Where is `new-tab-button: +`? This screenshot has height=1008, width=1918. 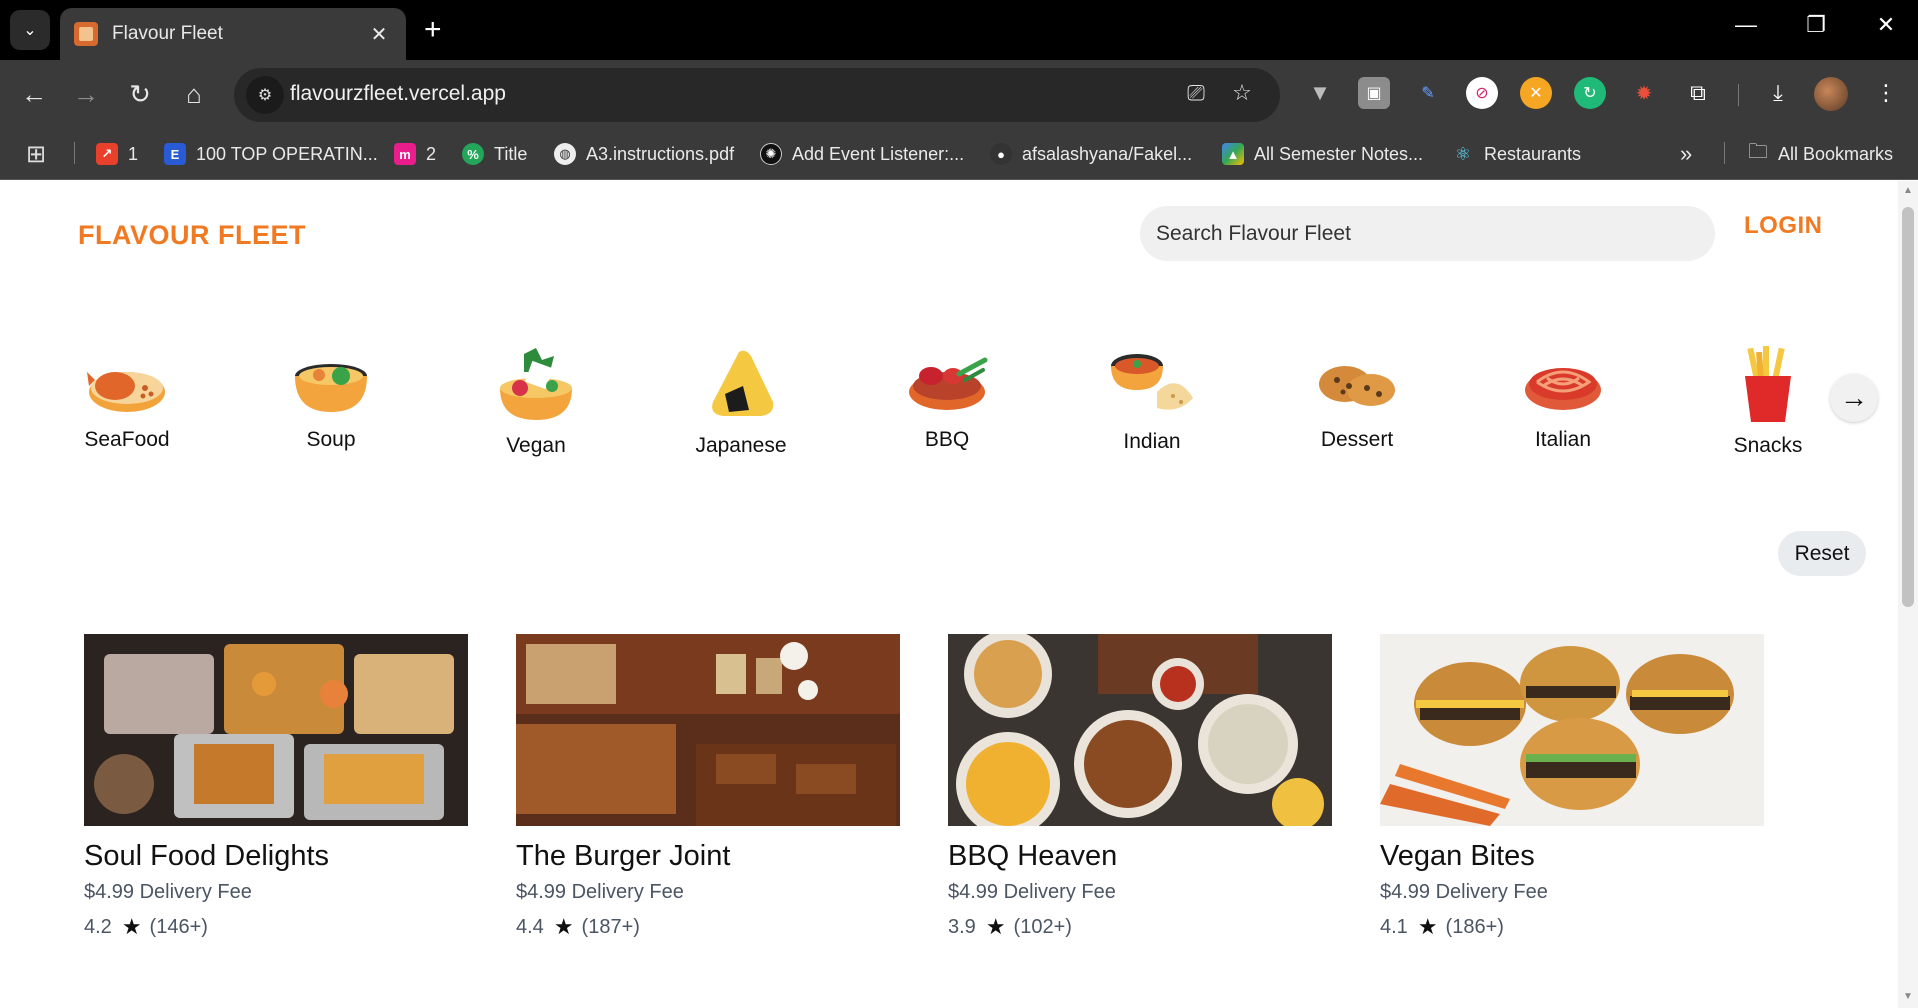 new-tab-button: + is located at coordinates (433, 30).